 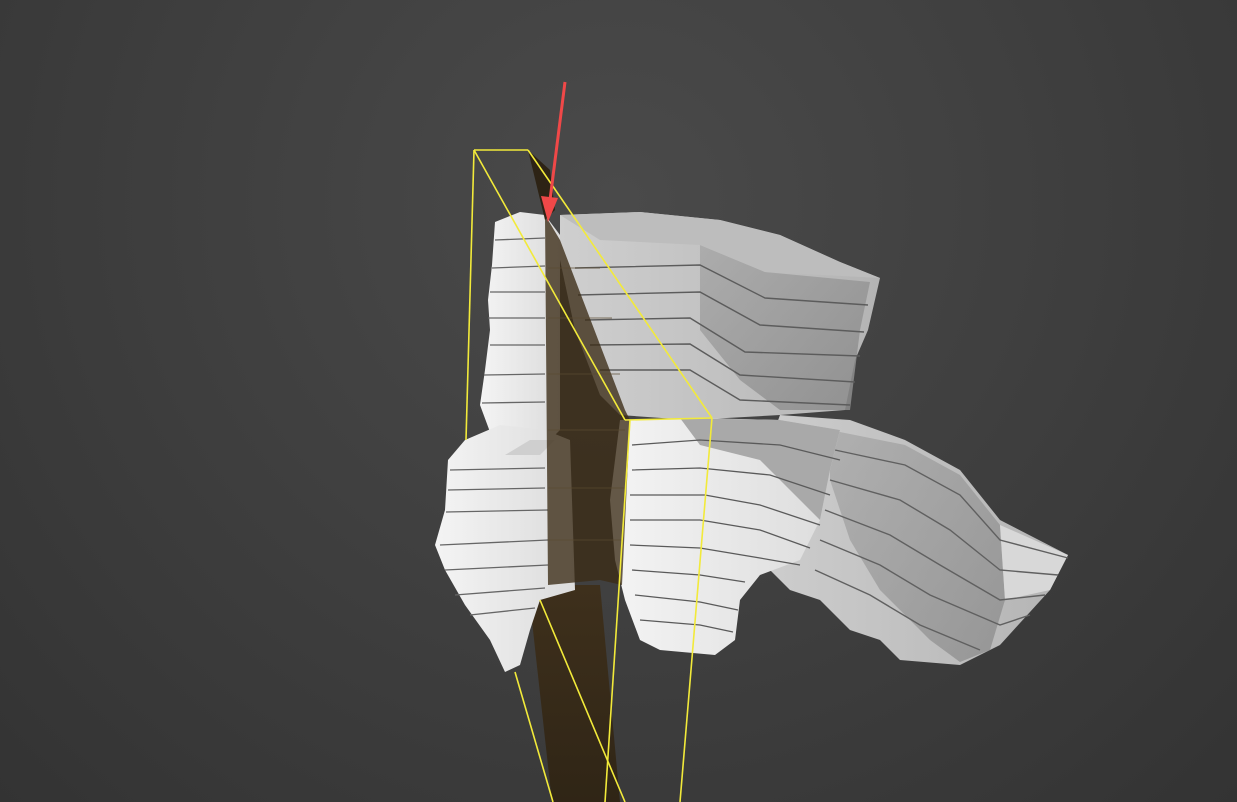 I want to click on cutting-plane-lower, so click(x=574, y=693).